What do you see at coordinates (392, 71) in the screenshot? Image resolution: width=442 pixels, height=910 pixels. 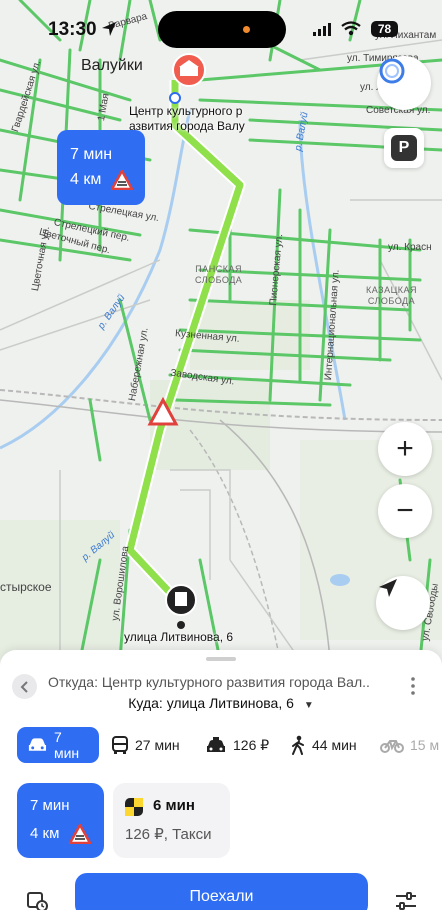 I see `alice-icon` at bounding box center [392, 71].